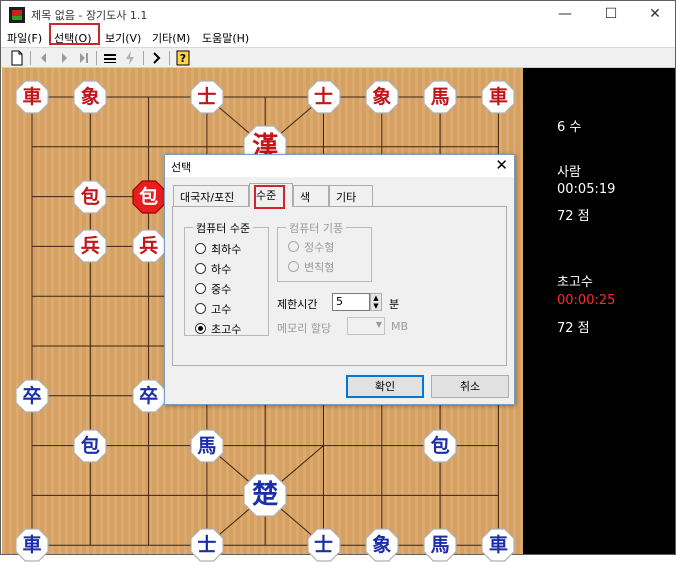 The width and height of the screenshot is (676, 562). I want to click on level-option-selected: 초고수, so click(218, 330).